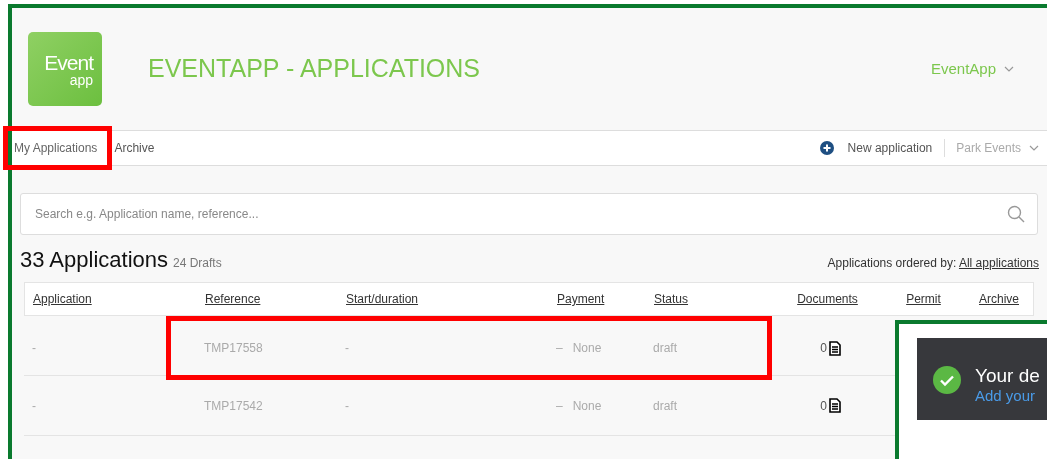 Image resolution: width=1047 pixels, height=459 pixels. I want to click on column-header: Start/duration, so click(443, 299).